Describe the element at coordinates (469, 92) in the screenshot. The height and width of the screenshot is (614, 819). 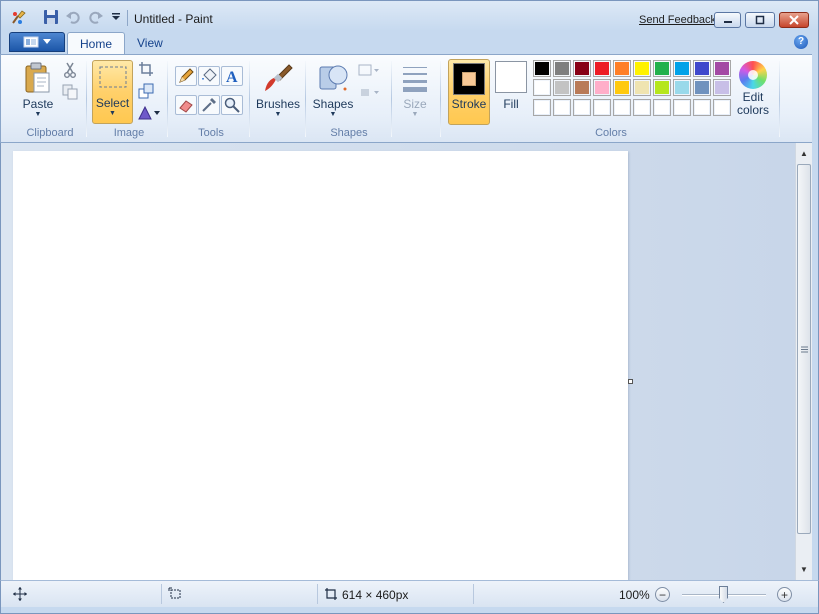
I see `stroke-color-button: Stroke` at that location.